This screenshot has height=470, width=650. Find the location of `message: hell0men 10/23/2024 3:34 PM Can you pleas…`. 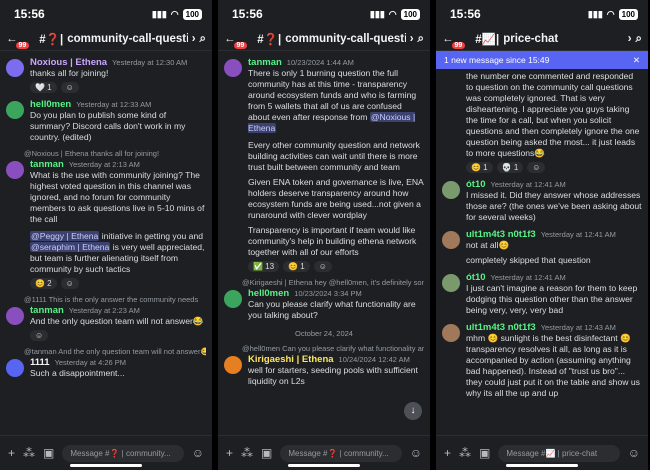

message: hell0men 10/23/2024 3:34 PM Can you pleas… is located at coordinates (324, 304).